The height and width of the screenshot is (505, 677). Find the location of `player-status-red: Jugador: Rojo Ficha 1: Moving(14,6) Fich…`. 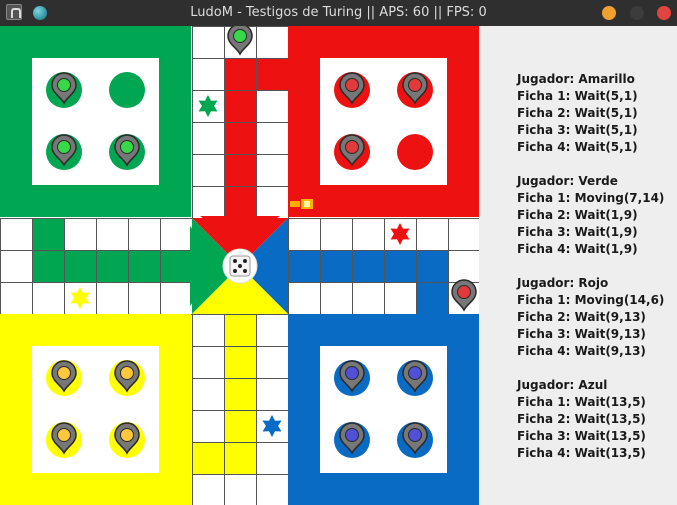

player-status-red: Jugador: Rojo Ficha 1: Moving(14,6) Fich… is located at coordinates (590, 317).